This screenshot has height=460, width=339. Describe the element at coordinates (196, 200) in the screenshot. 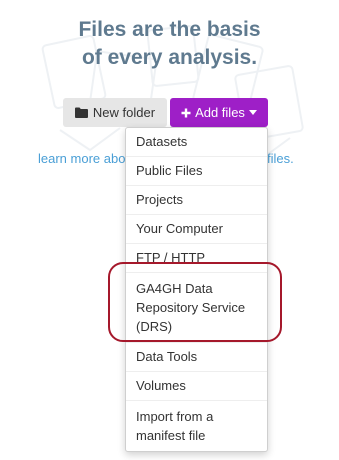

I see `menu-item-projects: Projects` at that location.